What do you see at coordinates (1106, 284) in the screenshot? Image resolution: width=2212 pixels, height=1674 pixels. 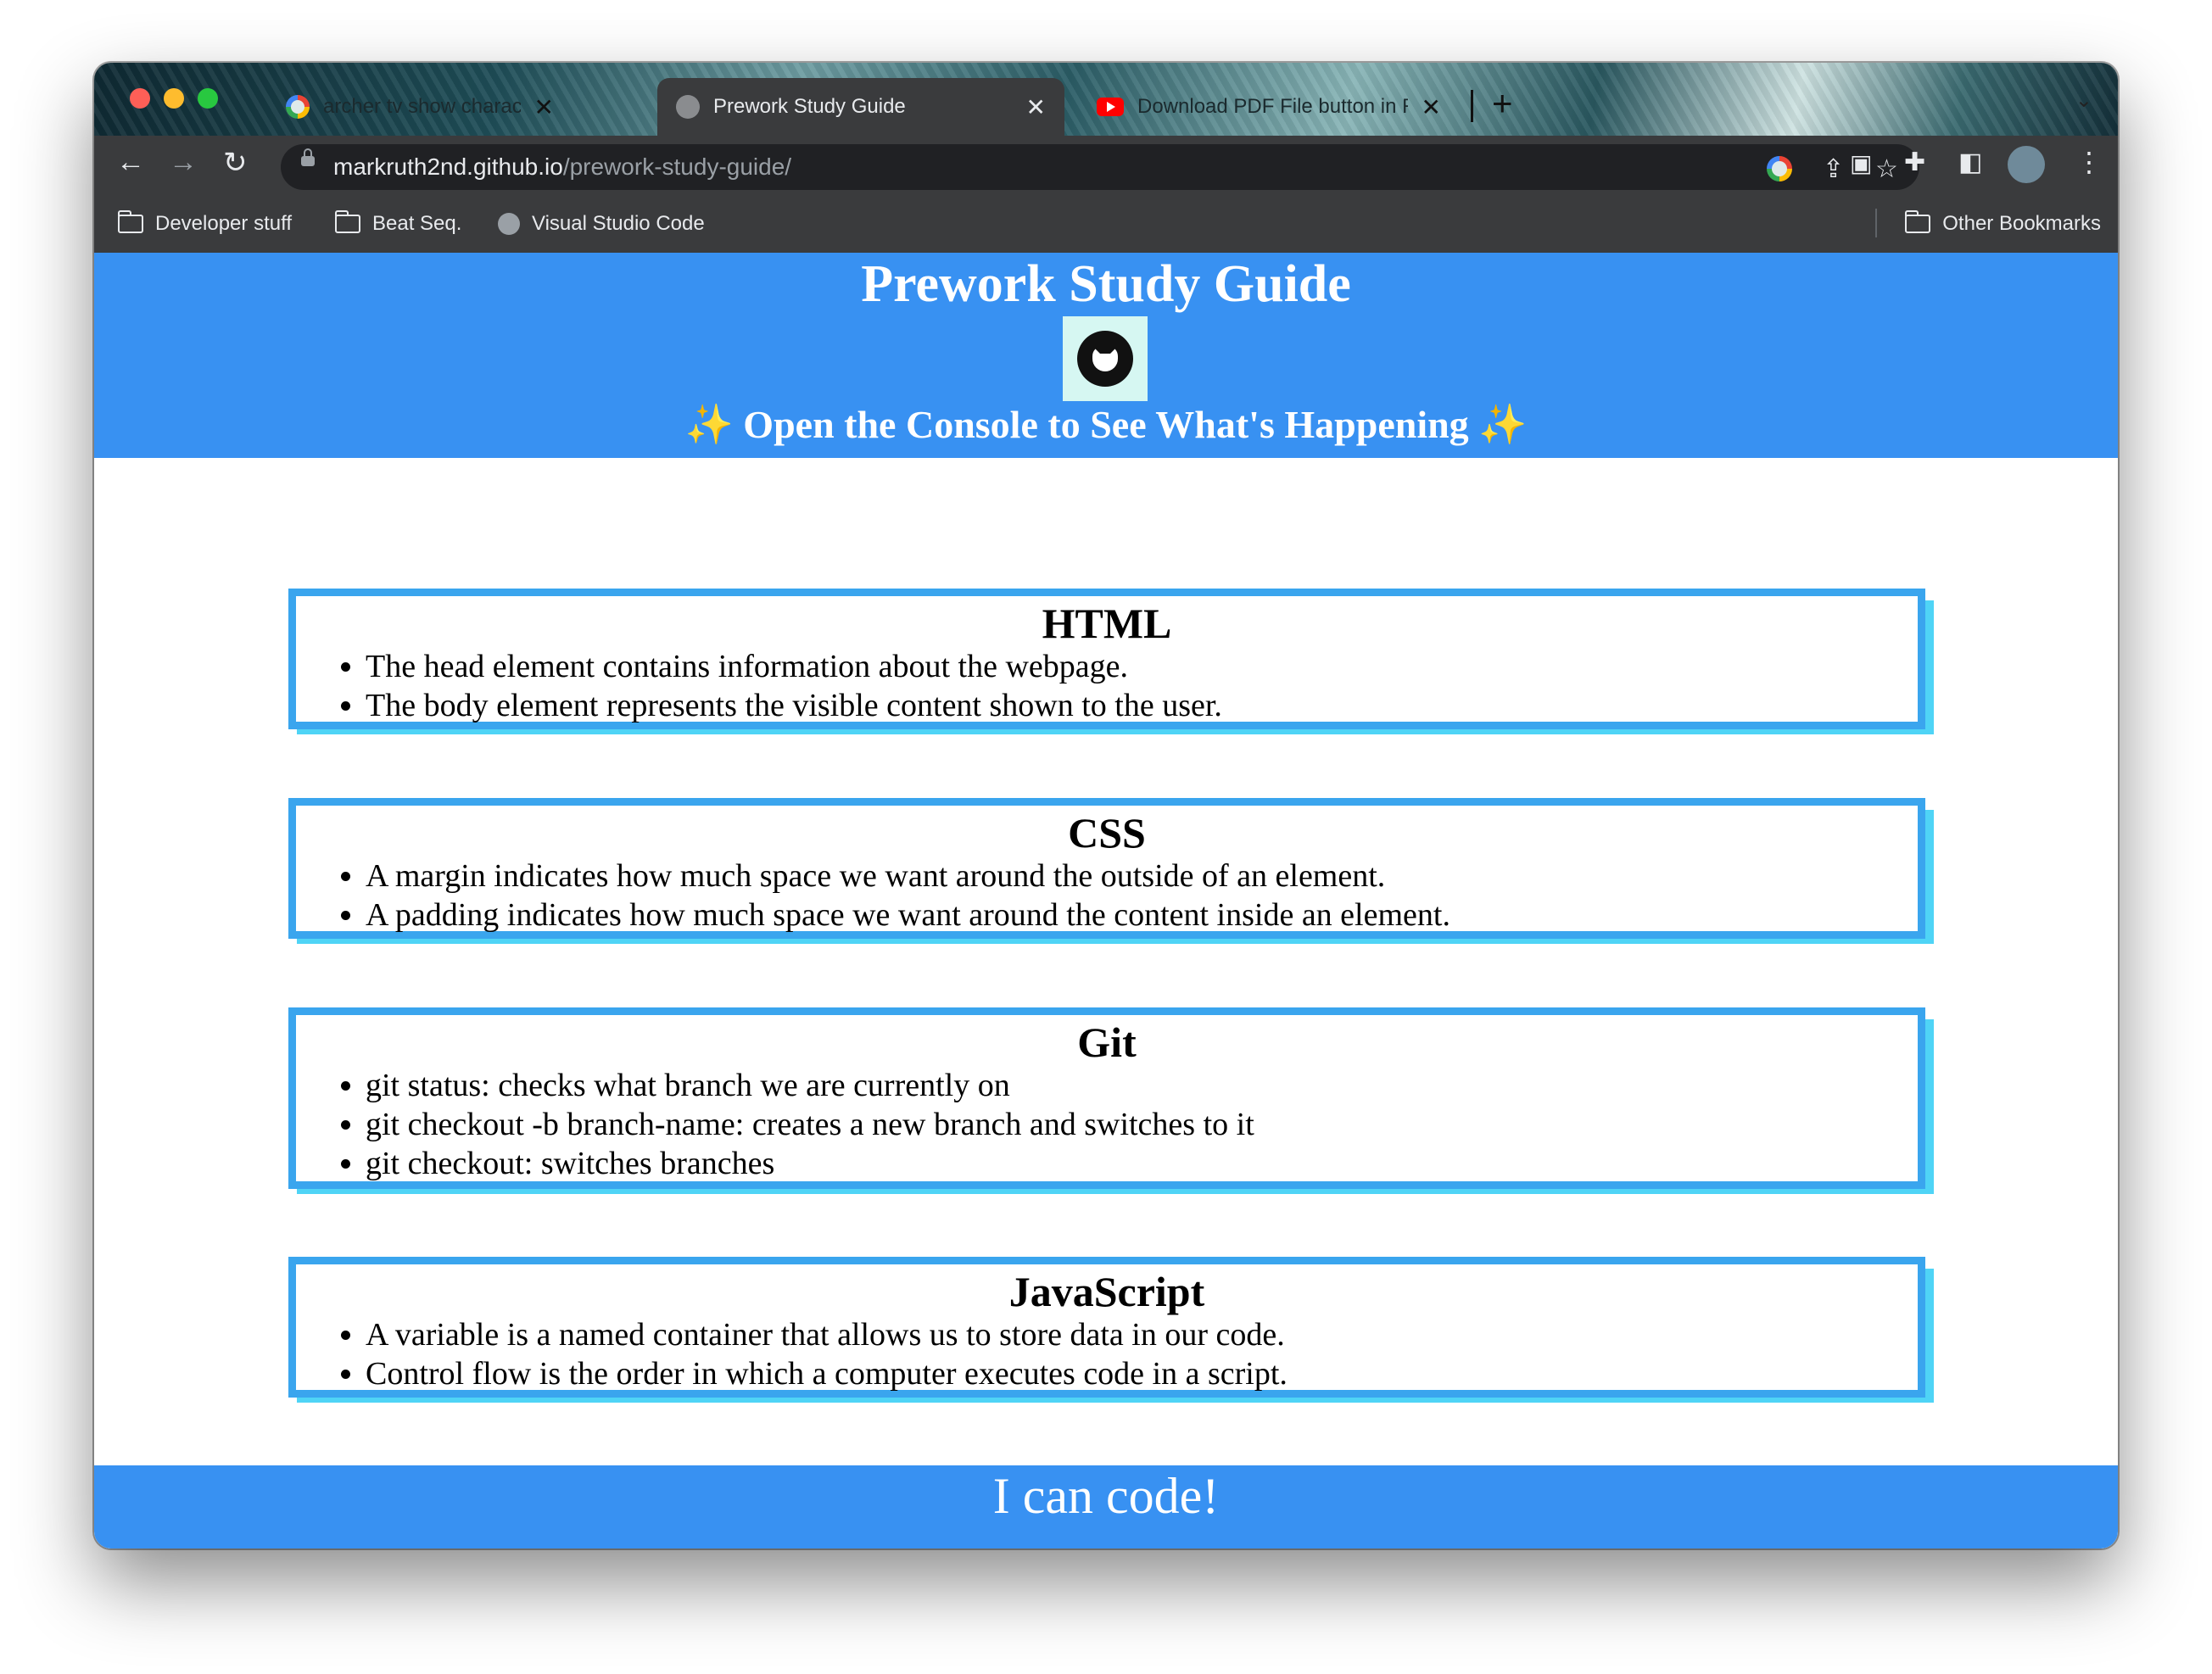 I see `page-title: Prework Study Guide` at bounding box center [1106, 284].